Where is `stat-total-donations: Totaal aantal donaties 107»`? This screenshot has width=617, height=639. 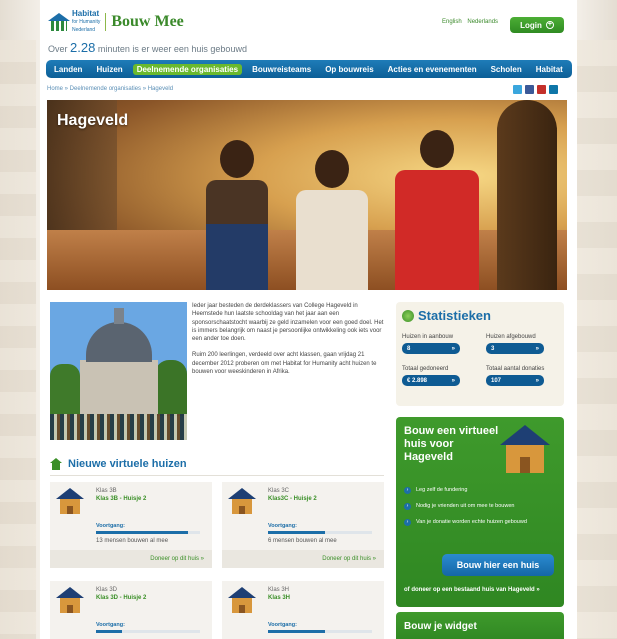 stat-total-donations: Totaal aantal donaties 107» is located at coordinates (523, 376).